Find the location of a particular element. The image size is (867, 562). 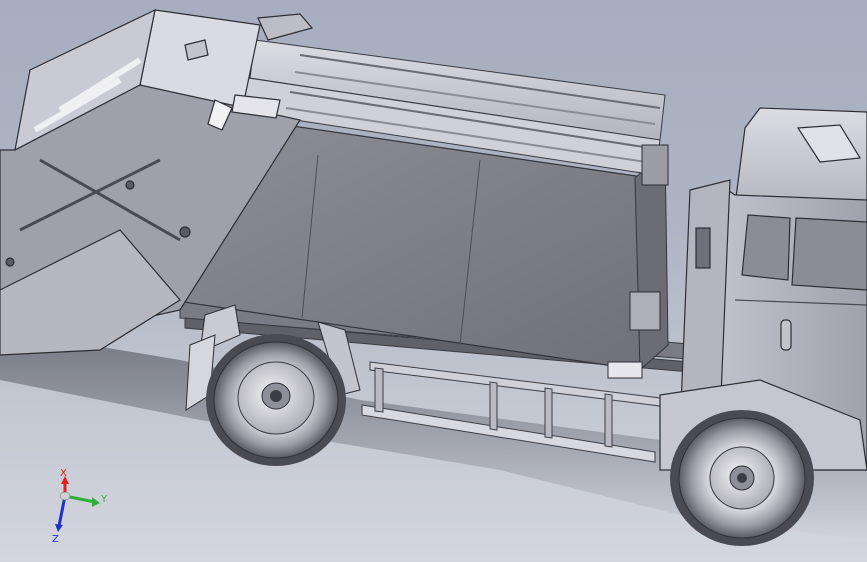

z-axis-arrow is located at coordinates (59, 528).